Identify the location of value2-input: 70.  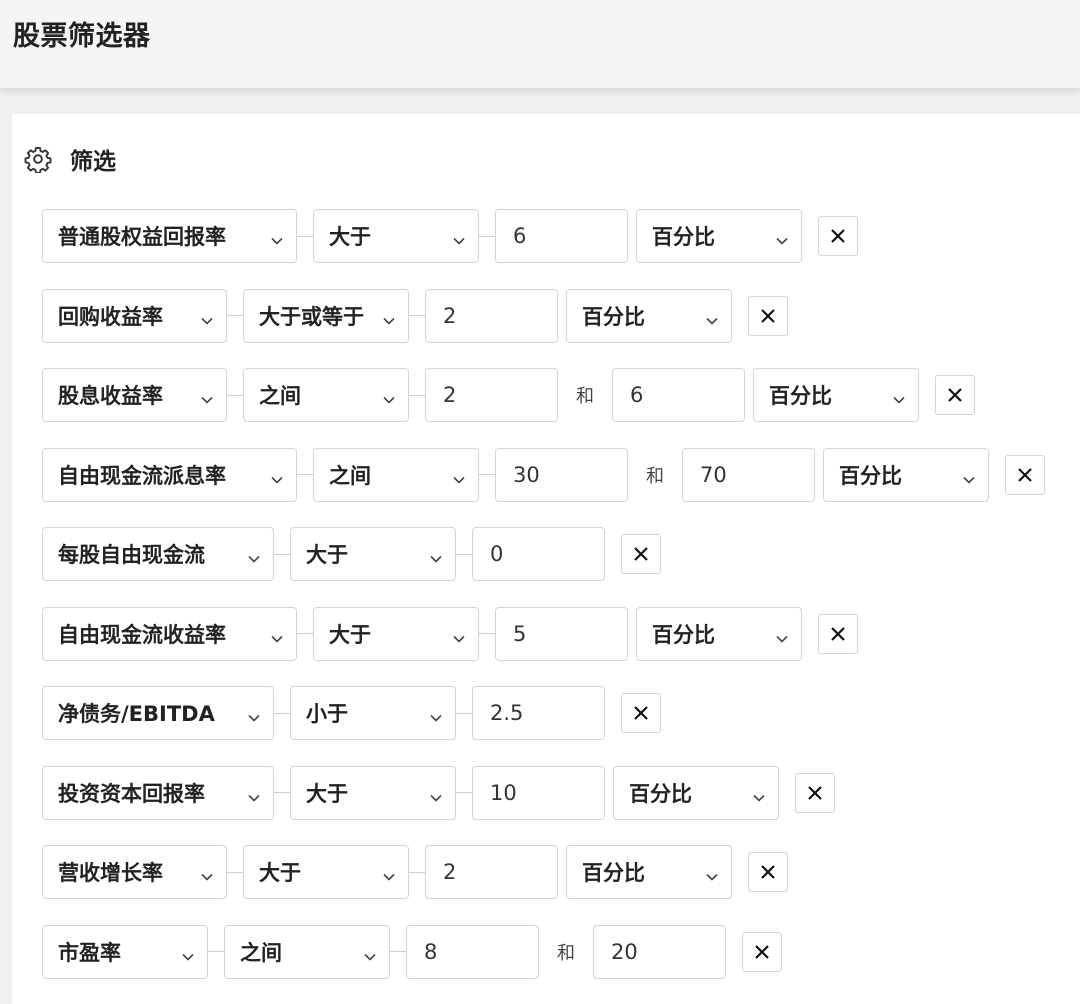
(748, 474).